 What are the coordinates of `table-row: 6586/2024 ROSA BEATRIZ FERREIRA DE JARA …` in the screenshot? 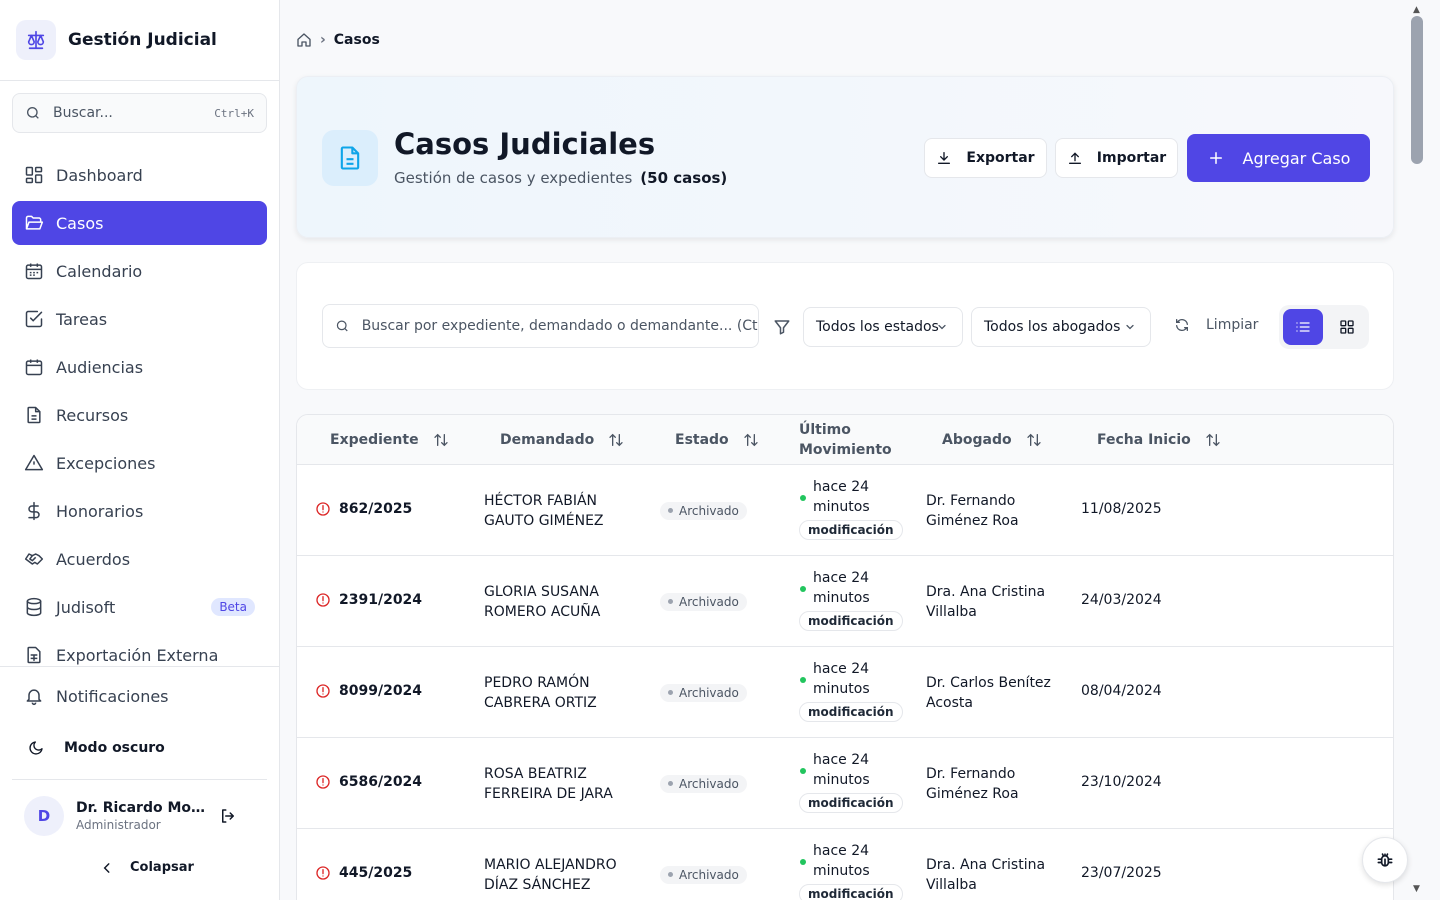 It's located at (845, 783).